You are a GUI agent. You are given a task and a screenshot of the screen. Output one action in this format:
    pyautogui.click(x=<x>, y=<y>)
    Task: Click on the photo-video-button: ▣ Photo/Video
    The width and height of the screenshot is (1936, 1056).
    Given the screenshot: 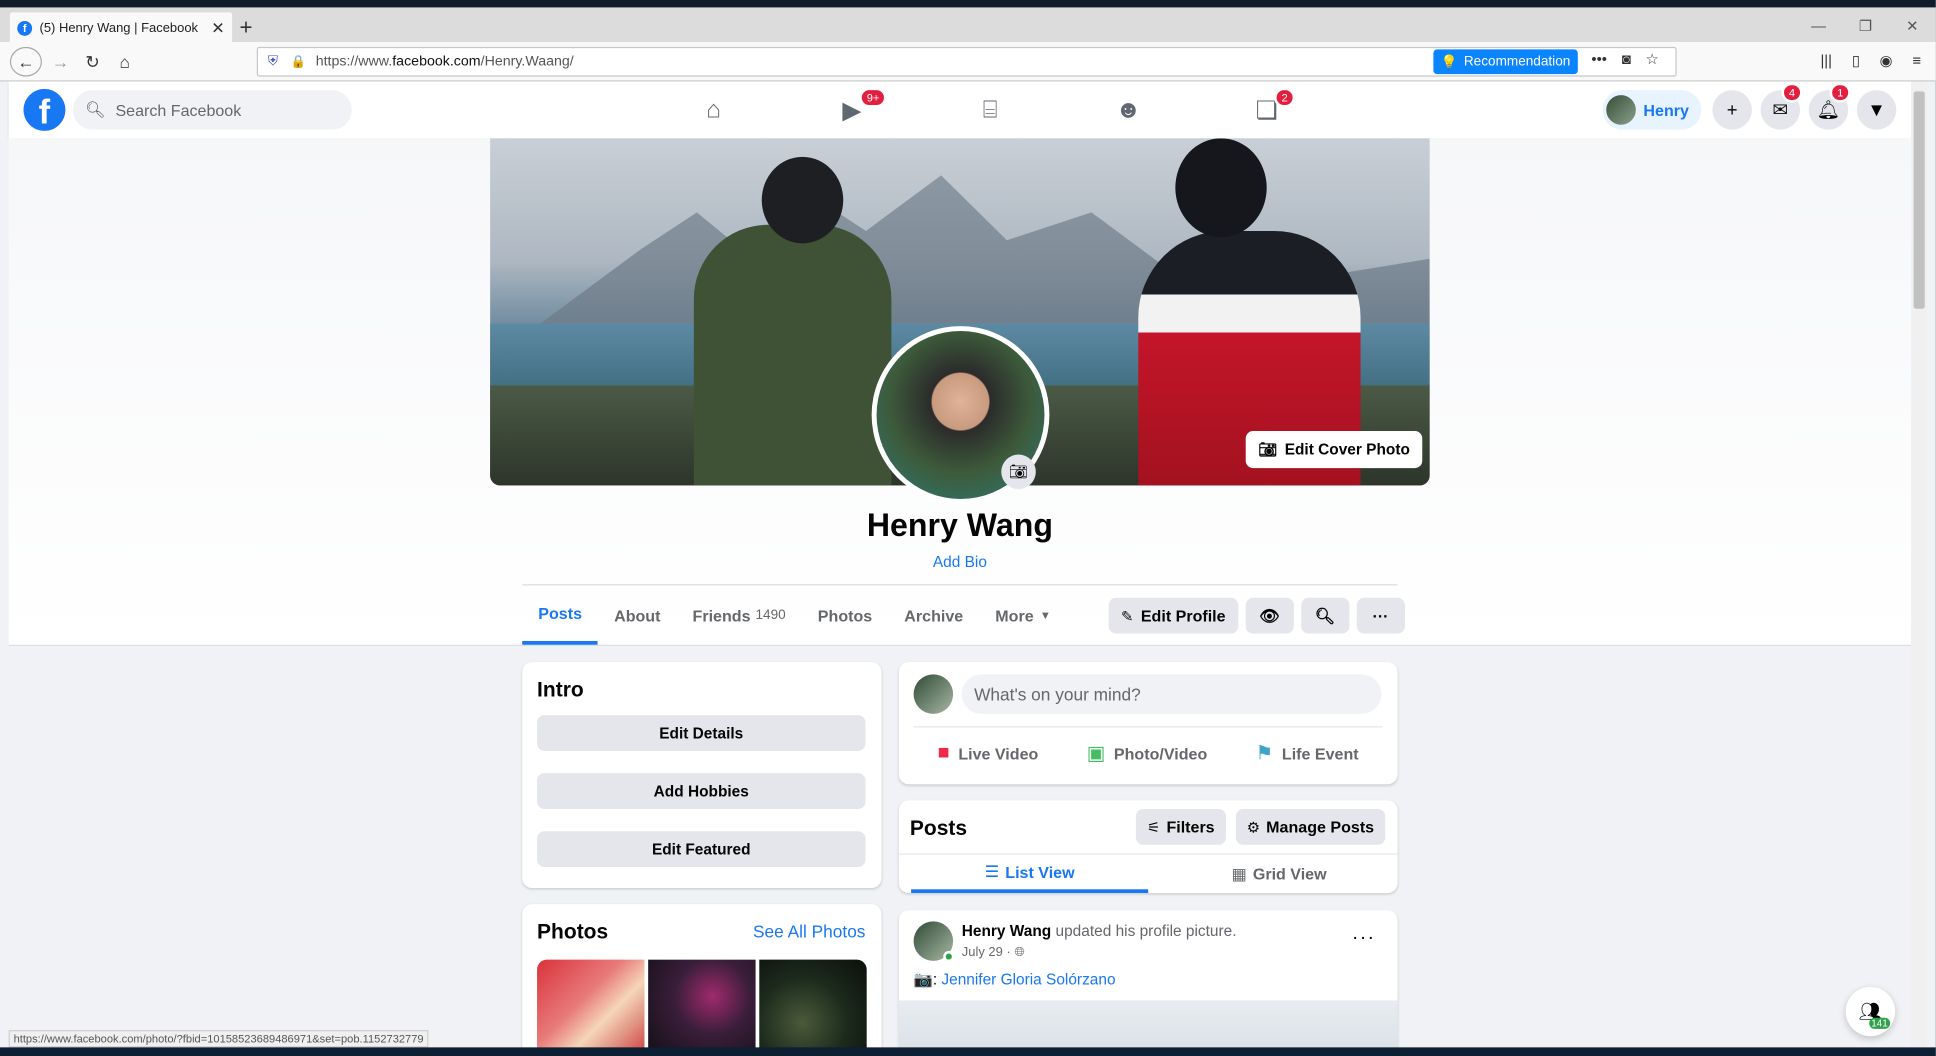 What is the action you would take?
    pyautogui.click(x=1147, y=753)
    